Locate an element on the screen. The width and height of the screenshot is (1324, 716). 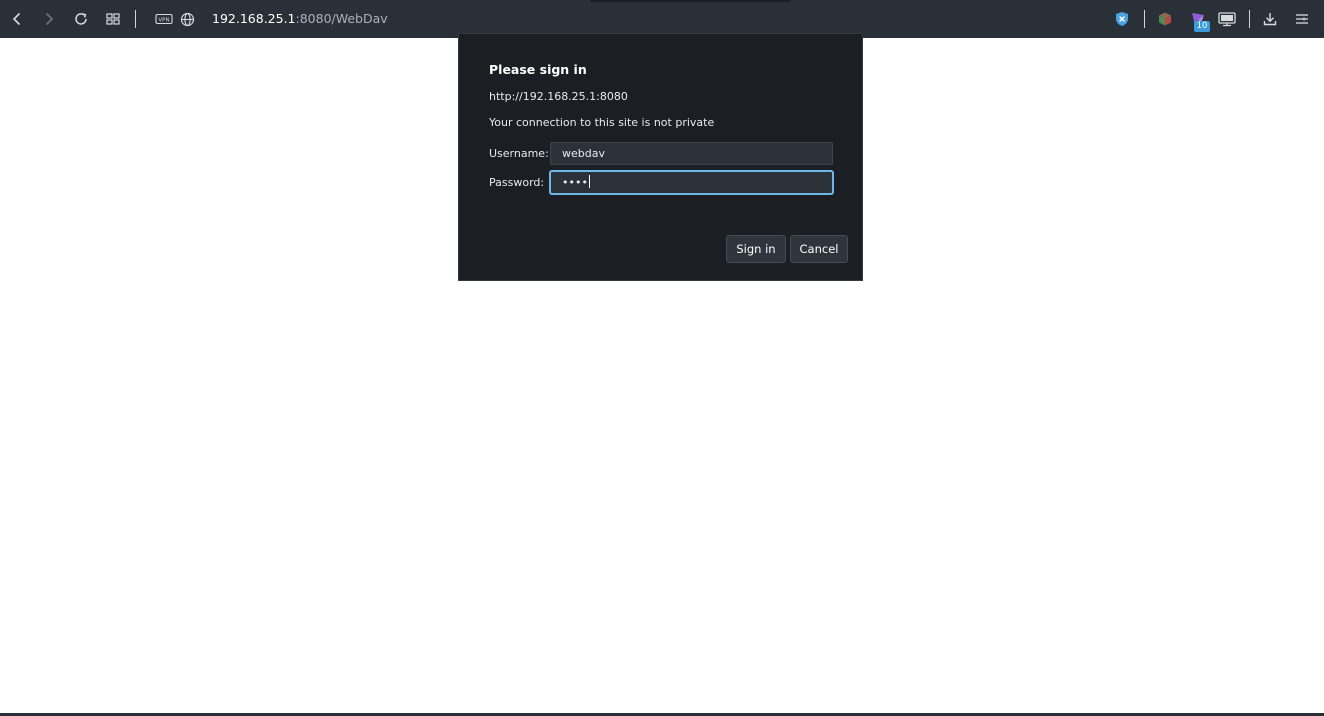
grid-icon is located at coordinates (113, 19).